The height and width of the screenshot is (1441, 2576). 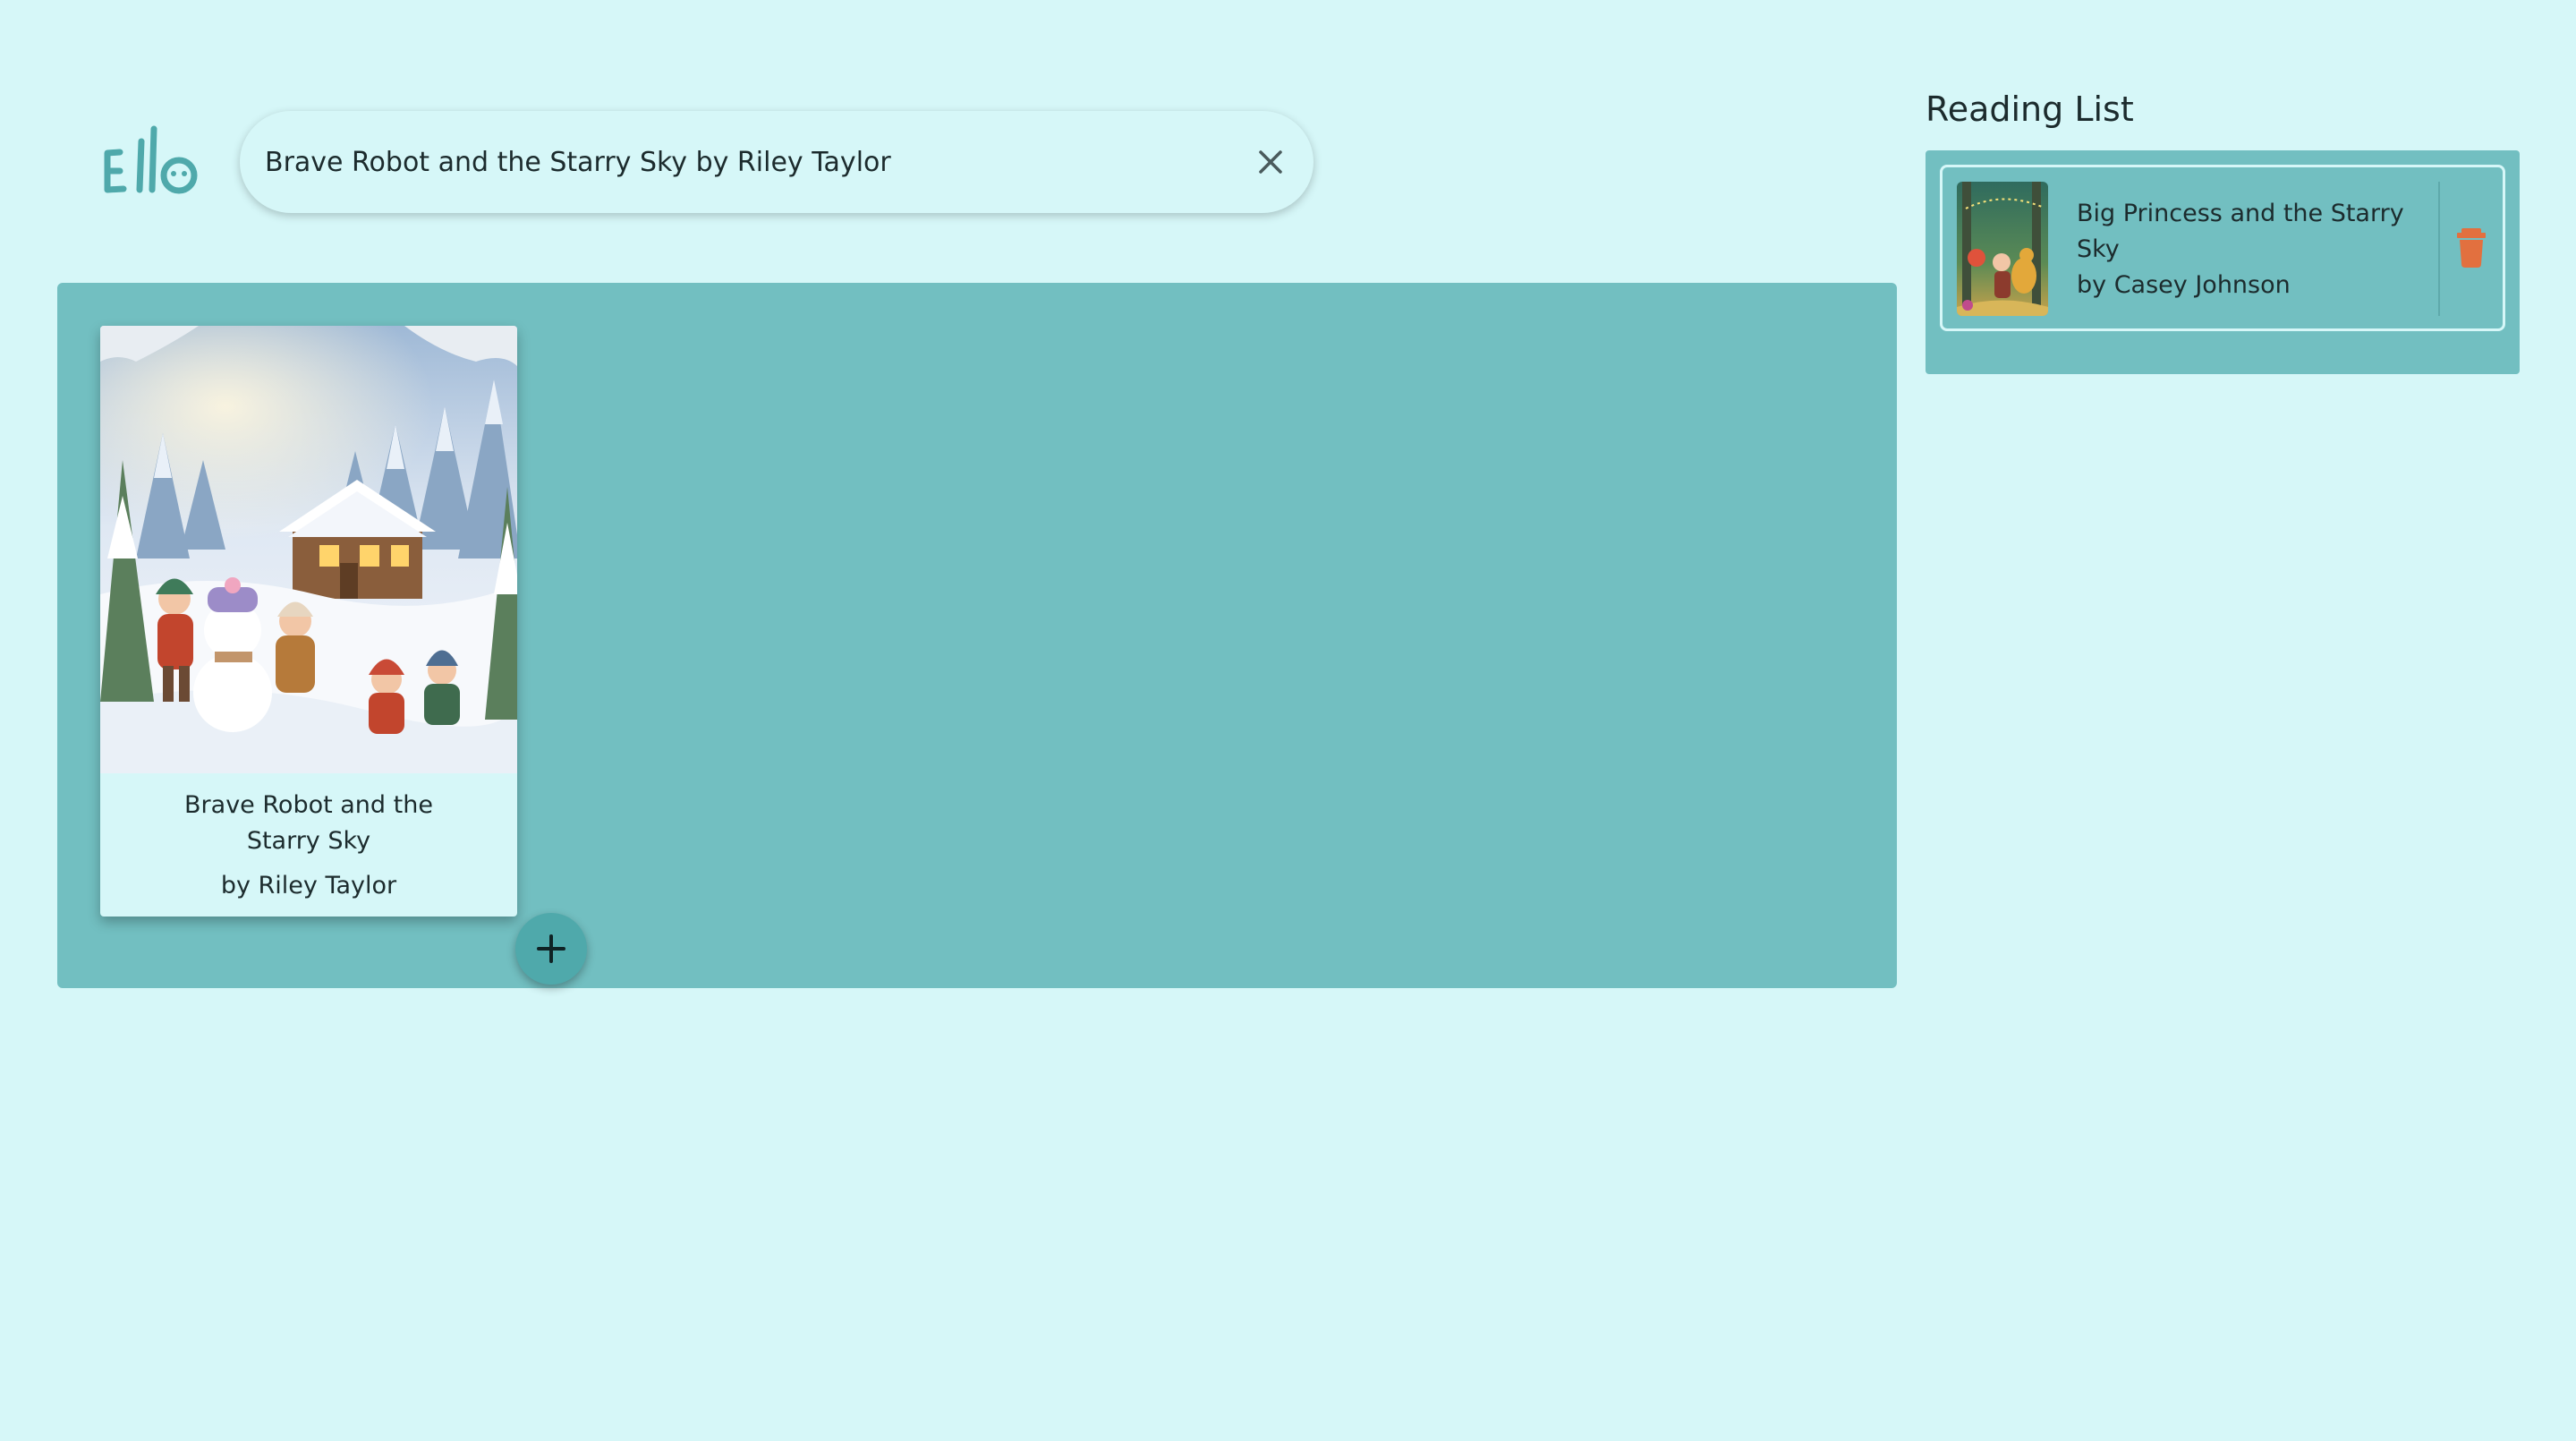 I want to click on clear-search-button, so click(x=1270, y=162).